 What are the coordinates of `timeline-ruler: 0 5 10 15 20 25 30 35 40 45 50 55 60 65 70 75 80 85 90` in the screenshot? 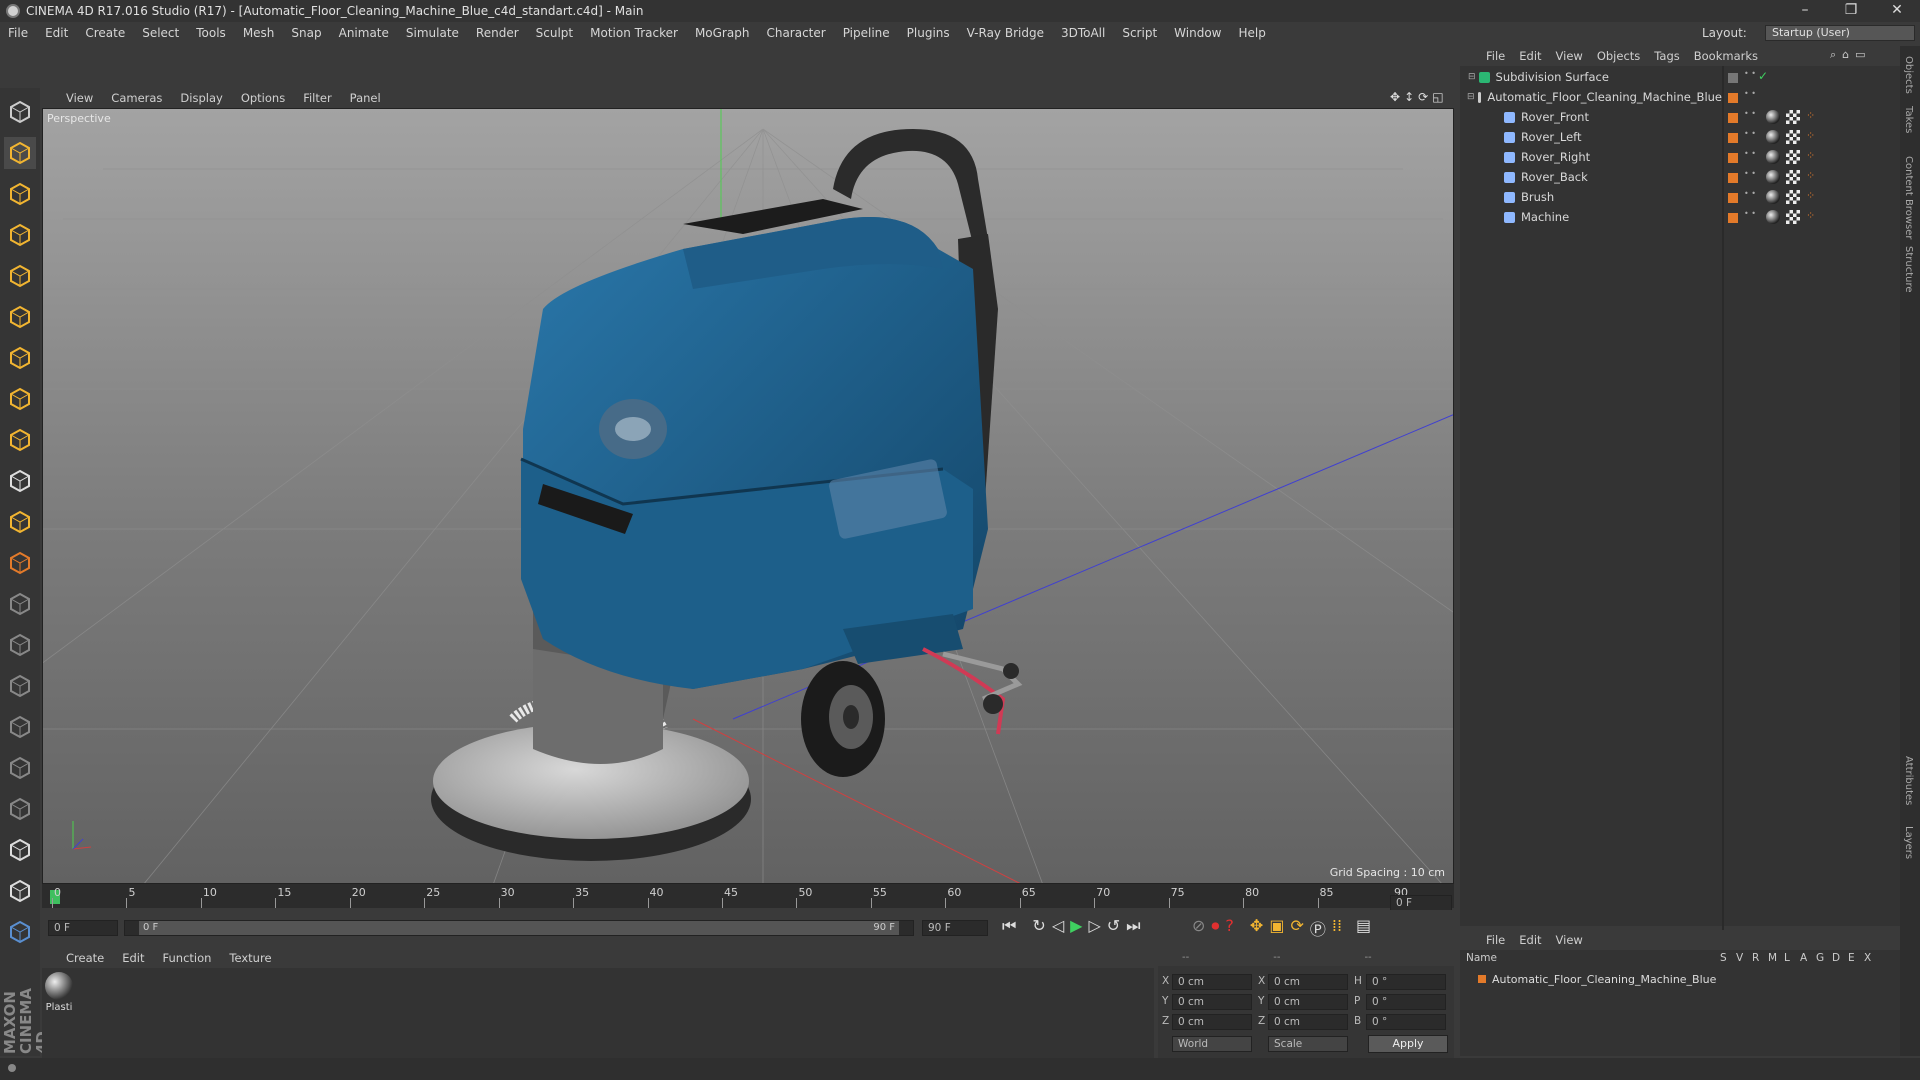 It's located at (748, 896).